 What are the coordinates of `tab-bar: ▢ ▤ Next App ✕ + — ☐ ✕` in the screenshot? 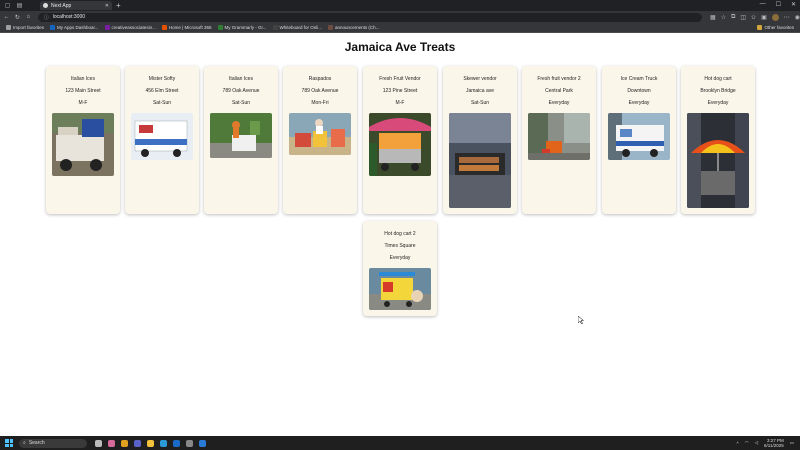 It's located at (400, 5).